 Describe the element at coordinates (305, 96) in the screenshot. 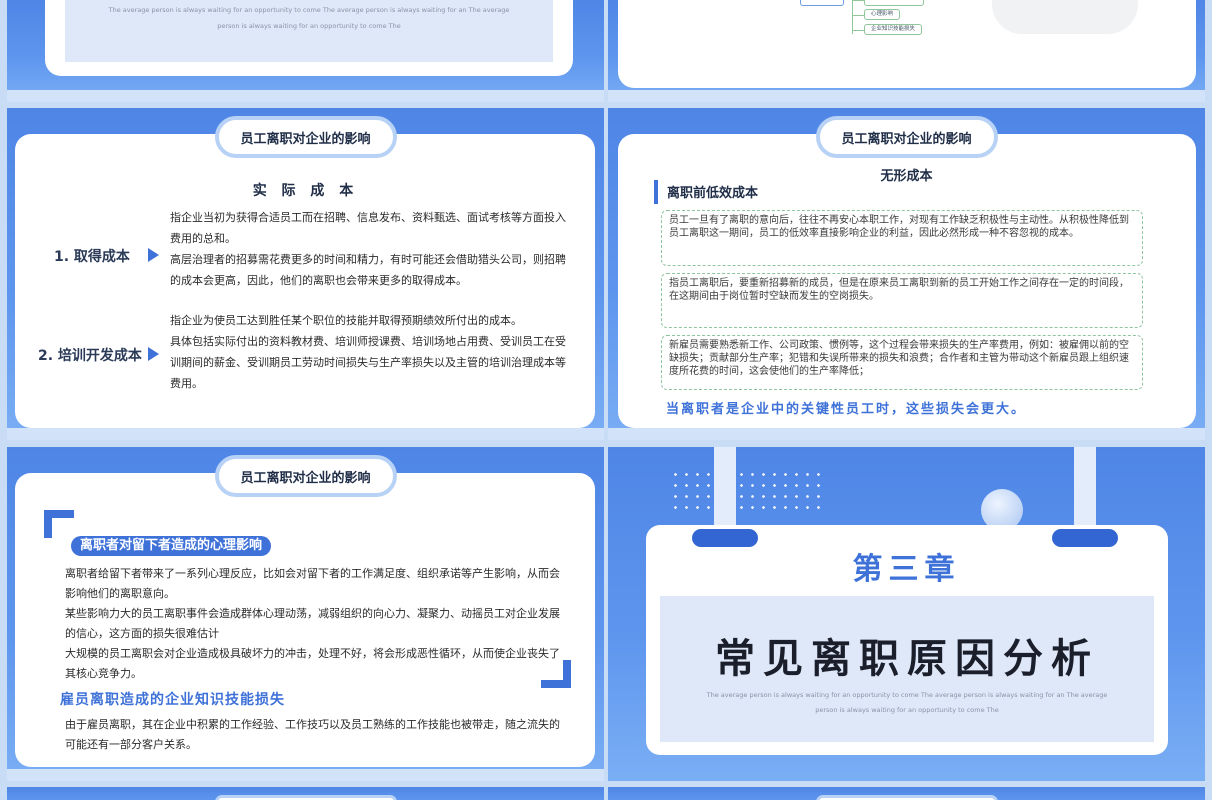

I see `slide-1-bottom-strip` at that location.